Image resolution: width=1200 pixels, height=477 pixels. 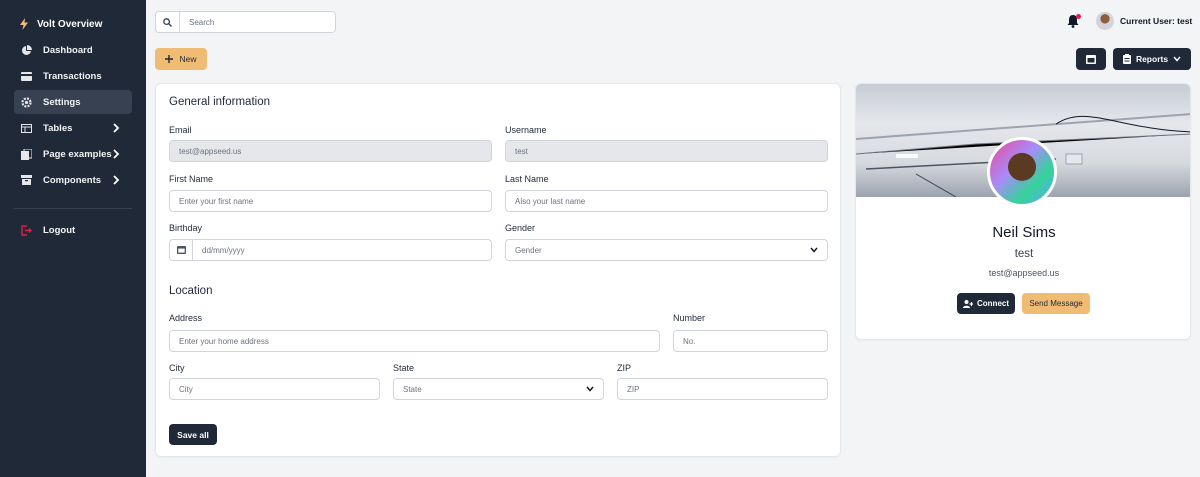 I want to click on search-box, so click(x=245, y=22).